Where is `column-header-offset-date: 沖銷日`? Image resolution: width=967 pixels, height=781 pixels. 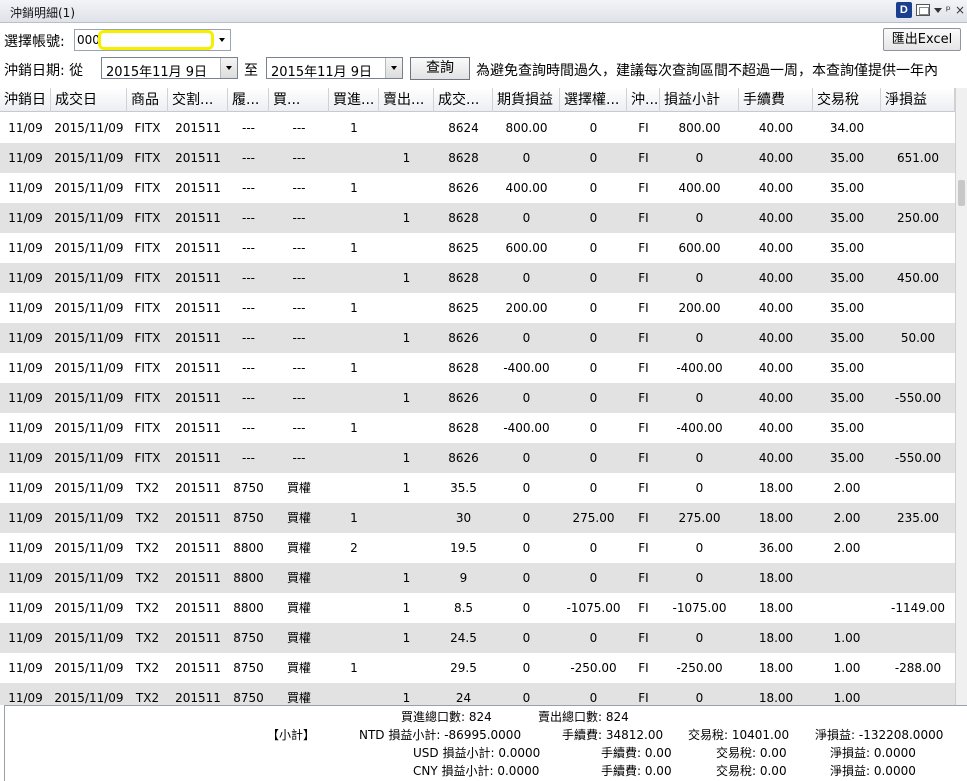
column-header-offset-date: 沖銷日 is located at coordinates (25, 100).